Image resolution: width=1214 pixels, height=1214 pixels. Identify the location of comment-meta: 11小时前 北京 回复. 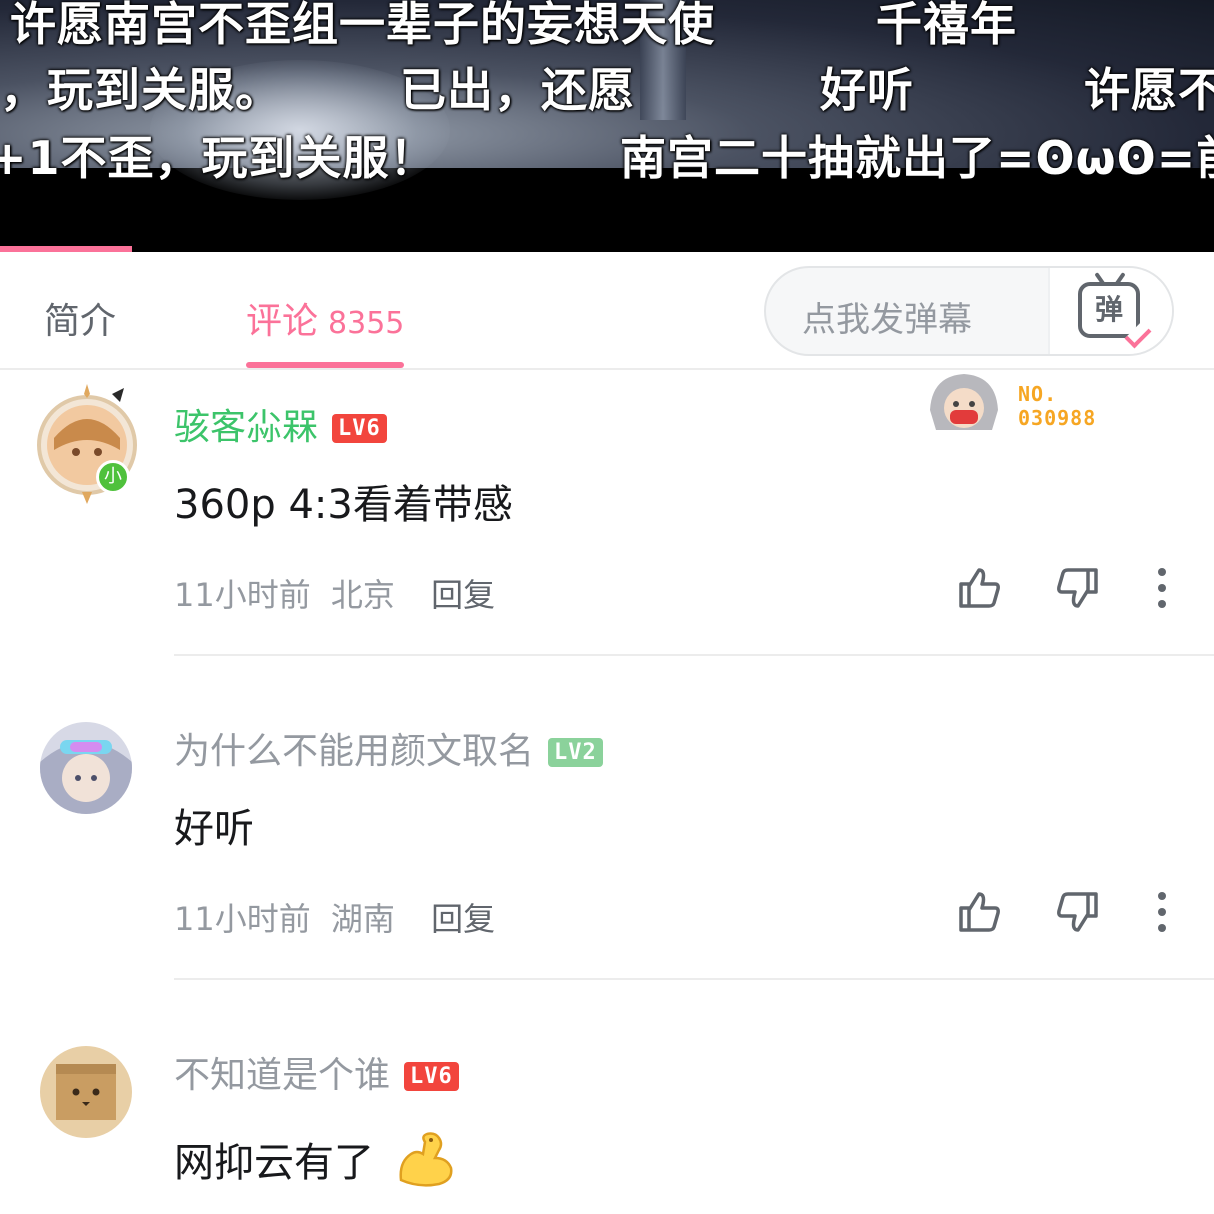
(334, 593).